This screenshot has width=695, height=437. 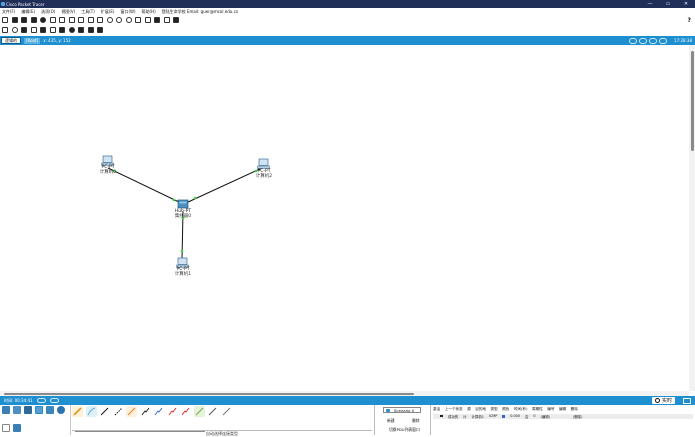 I want to click on delete-scenario-button: 删除, so click(x=416, y=421).